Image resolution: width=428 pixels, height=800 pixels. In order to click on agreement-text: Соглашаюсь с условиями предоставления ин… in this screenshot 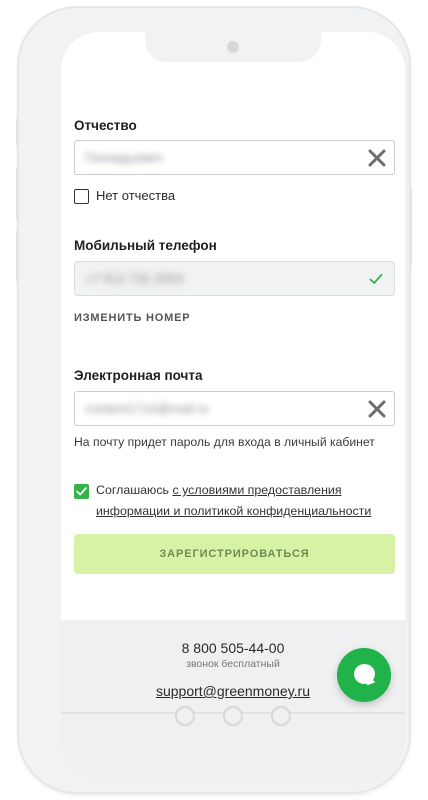, I will do `click(241, 501)`.